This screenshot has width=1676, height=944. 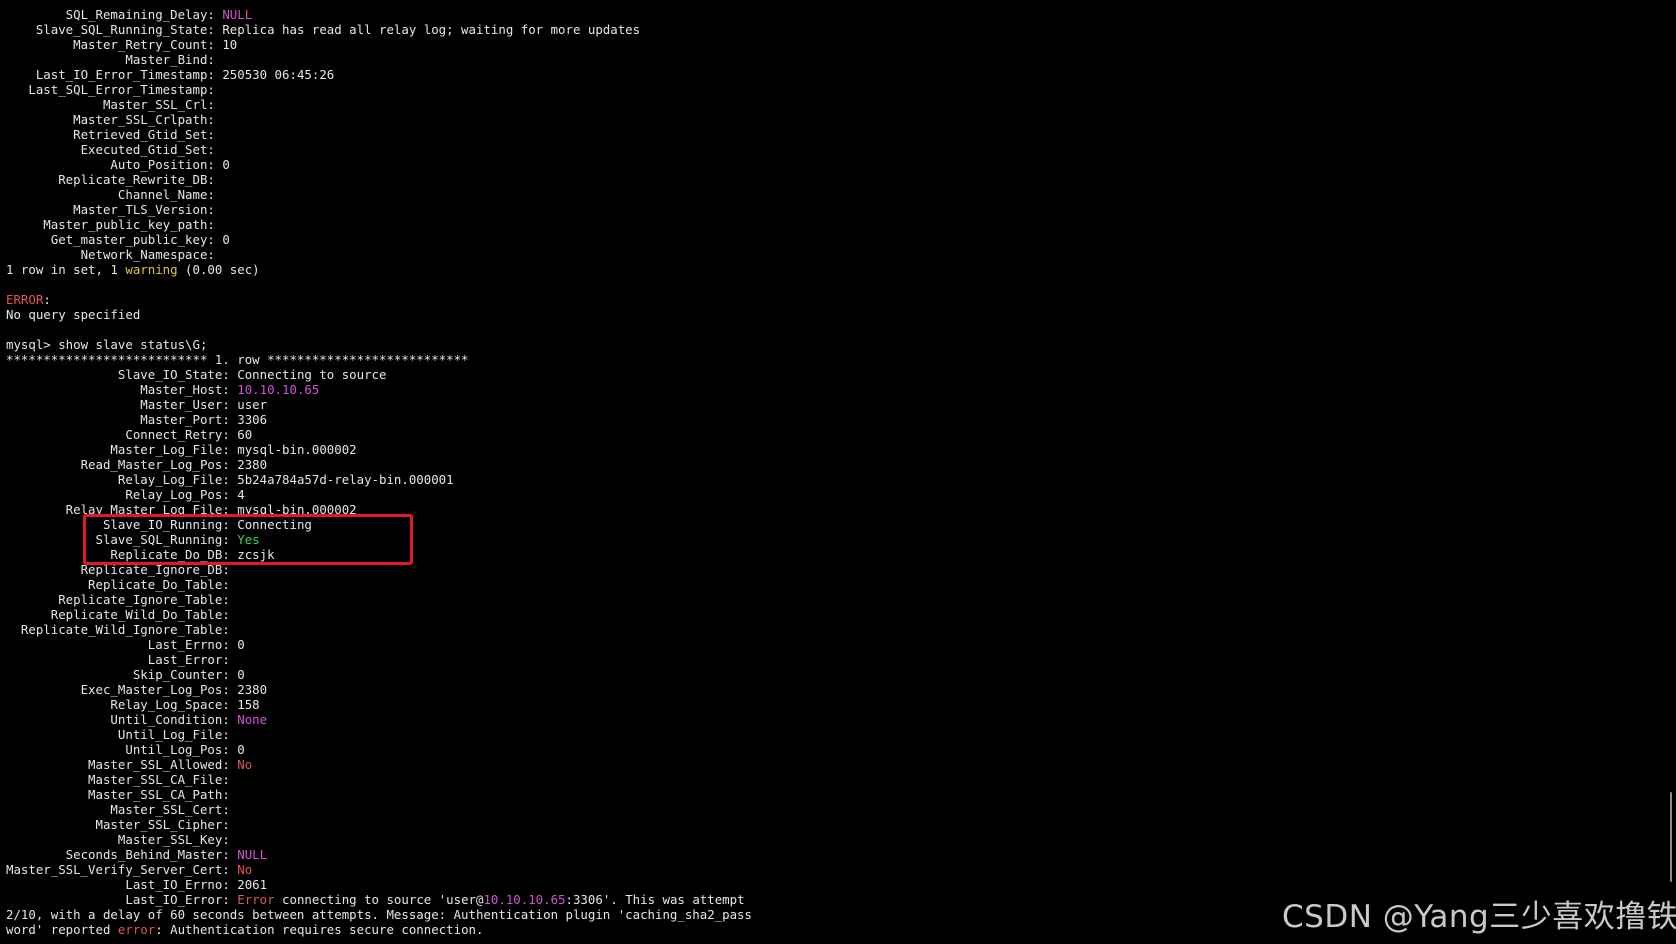 I want to click on line-label: Master_public_key_path:, so click(x=114, y=224).